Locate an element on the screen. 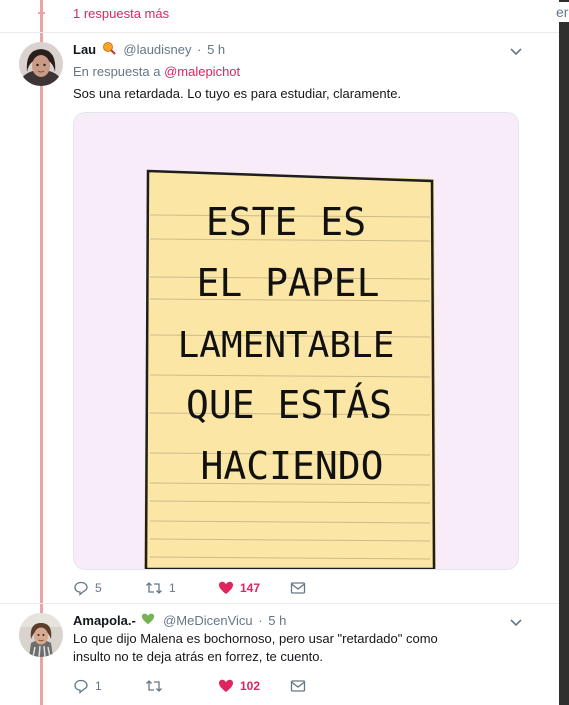  media-line: HACIENDO is located at coordinates (291, 466).